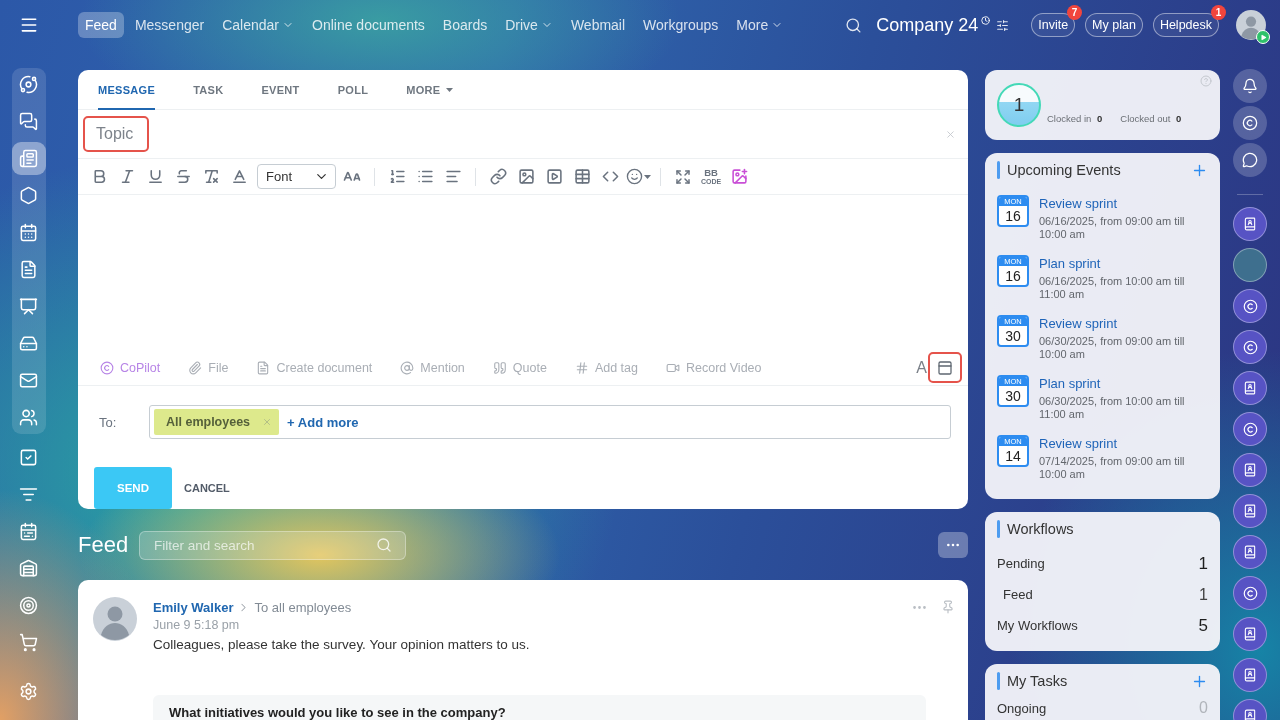 The height and width of the screenshot is (720, 1280). Describe the element at coordinates (681, 25) in the screenshot. I see `nav-tab: Workgroups` at that location.